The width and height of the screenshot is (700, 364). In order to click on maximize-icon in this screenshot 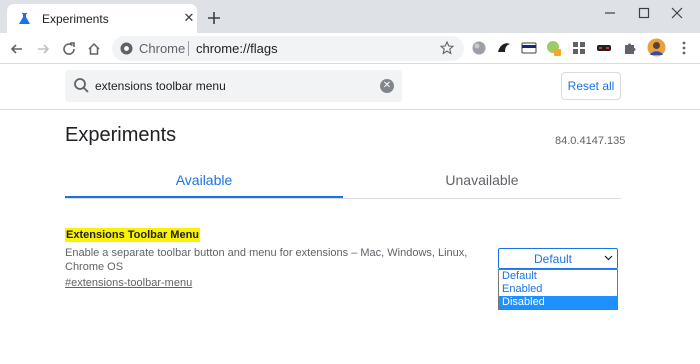, I will do `click(644, 13)`.